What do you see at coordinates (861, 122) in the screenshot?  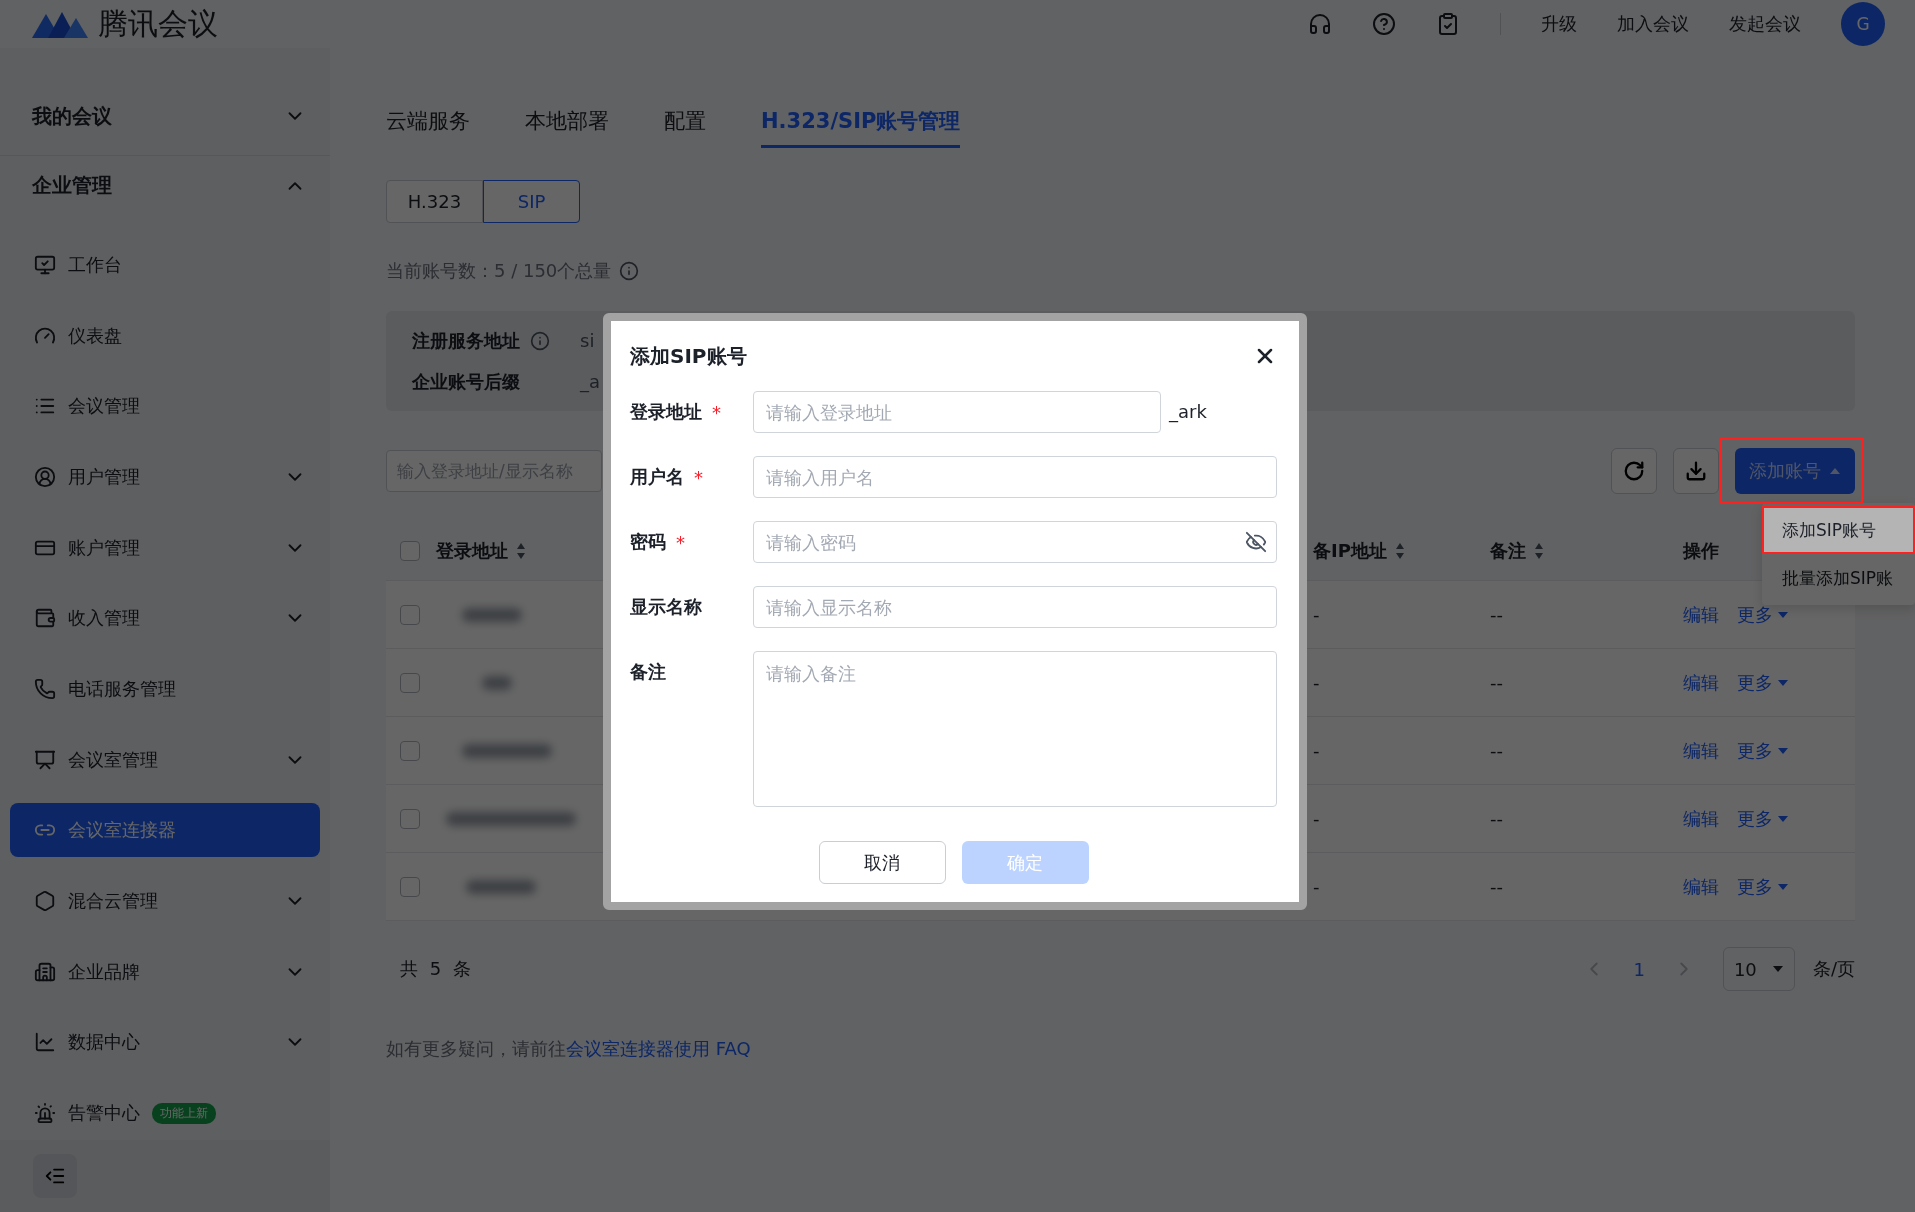 I see `tab: H.323/SIP账号管理` at bounding box center [861, 122].